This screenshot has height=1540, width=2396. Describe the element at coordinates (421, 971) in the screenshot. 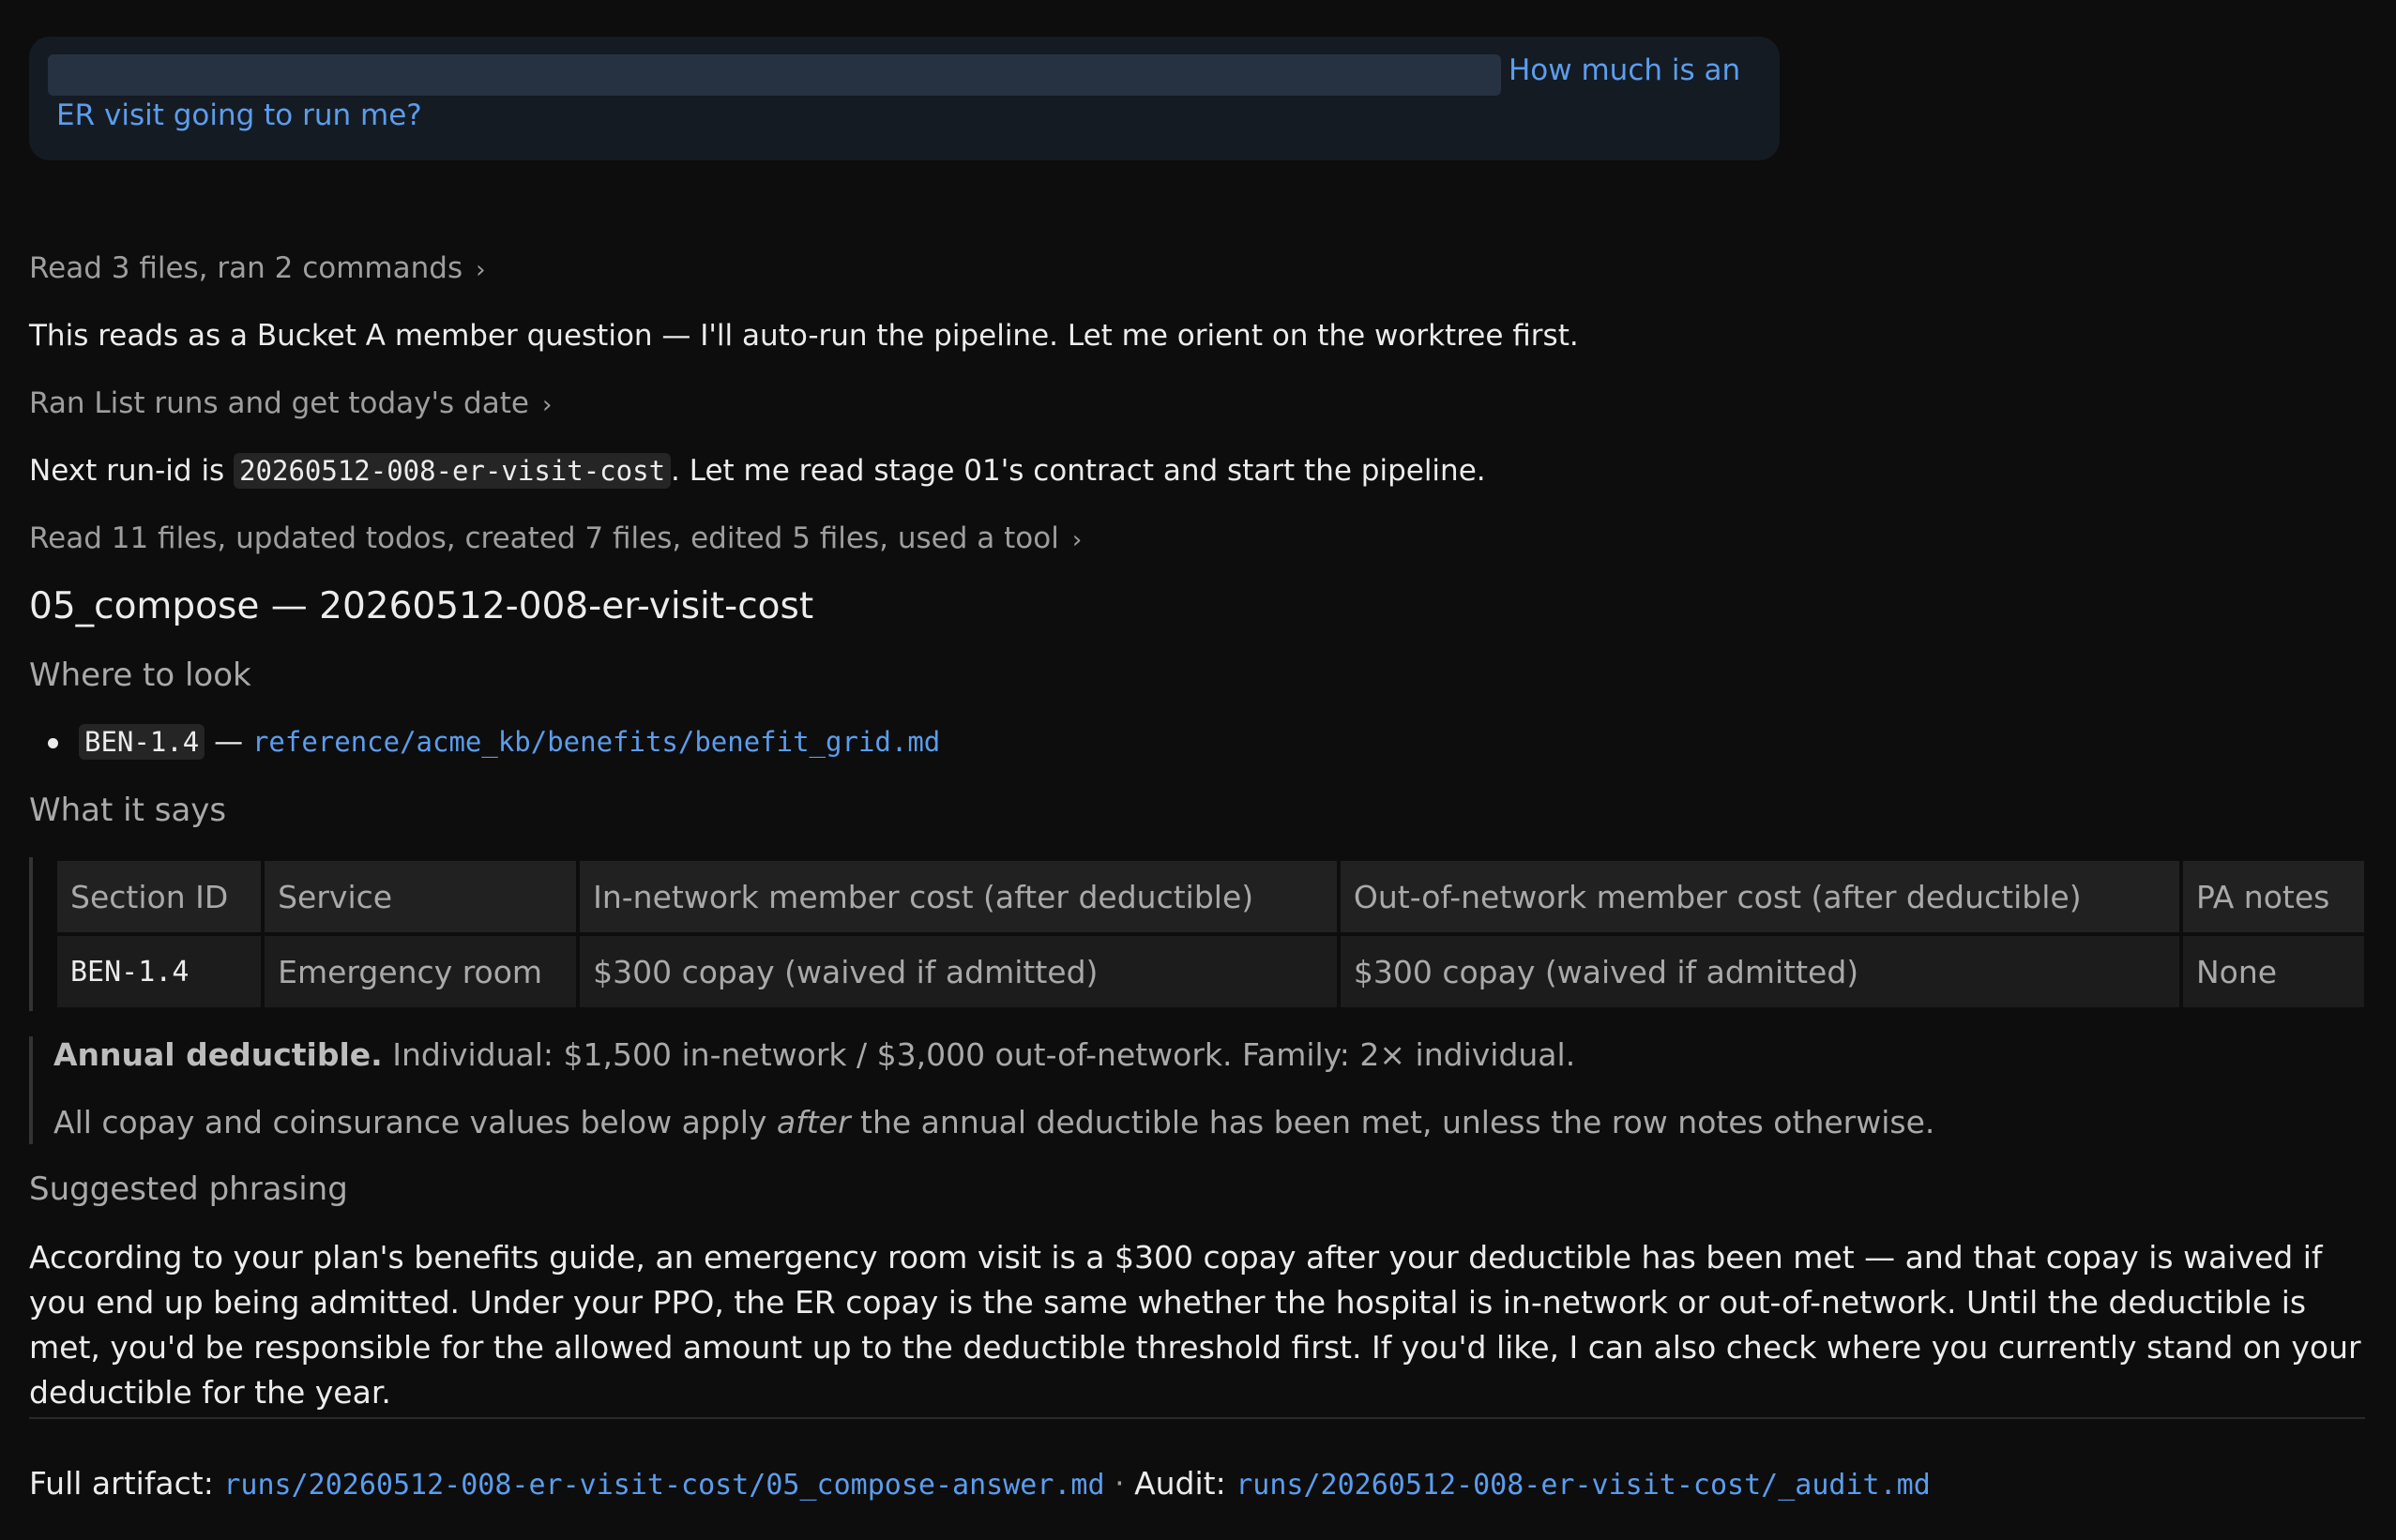

I see `table-cell: Emergency room` at that location.